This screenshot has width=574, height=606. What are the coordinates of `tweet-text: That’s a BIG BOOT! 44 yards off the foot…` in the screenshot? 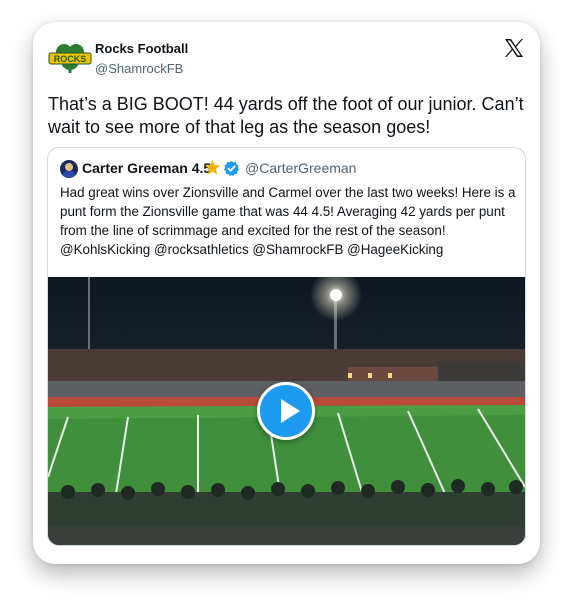 It's located at (286, 115).